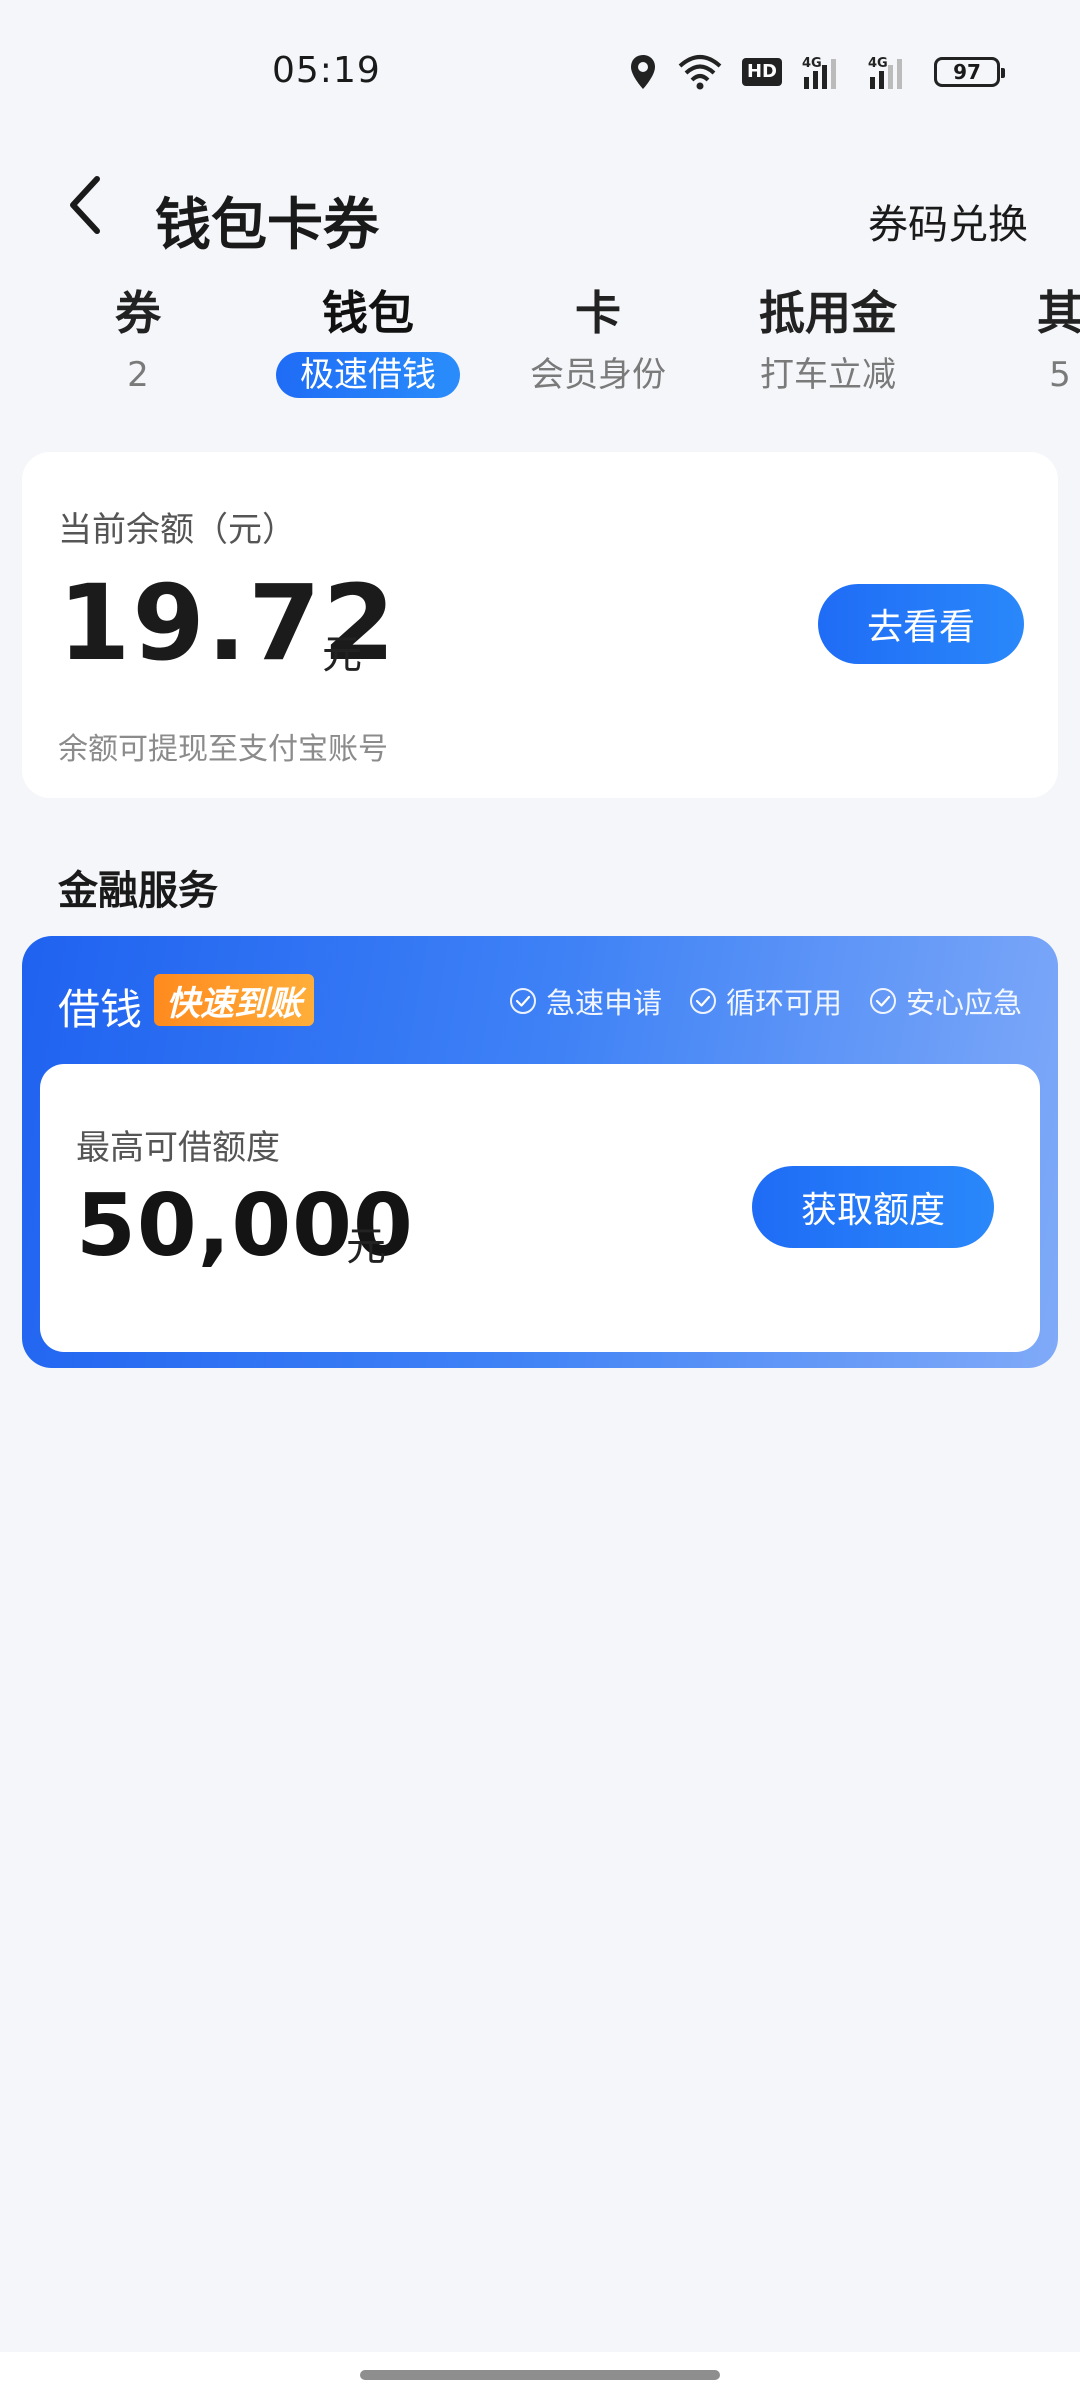  What do you see at coordinates (100, 1009) in the screenshot?
I see `loan-title: 借钱` at bounding box center [100, 1009].